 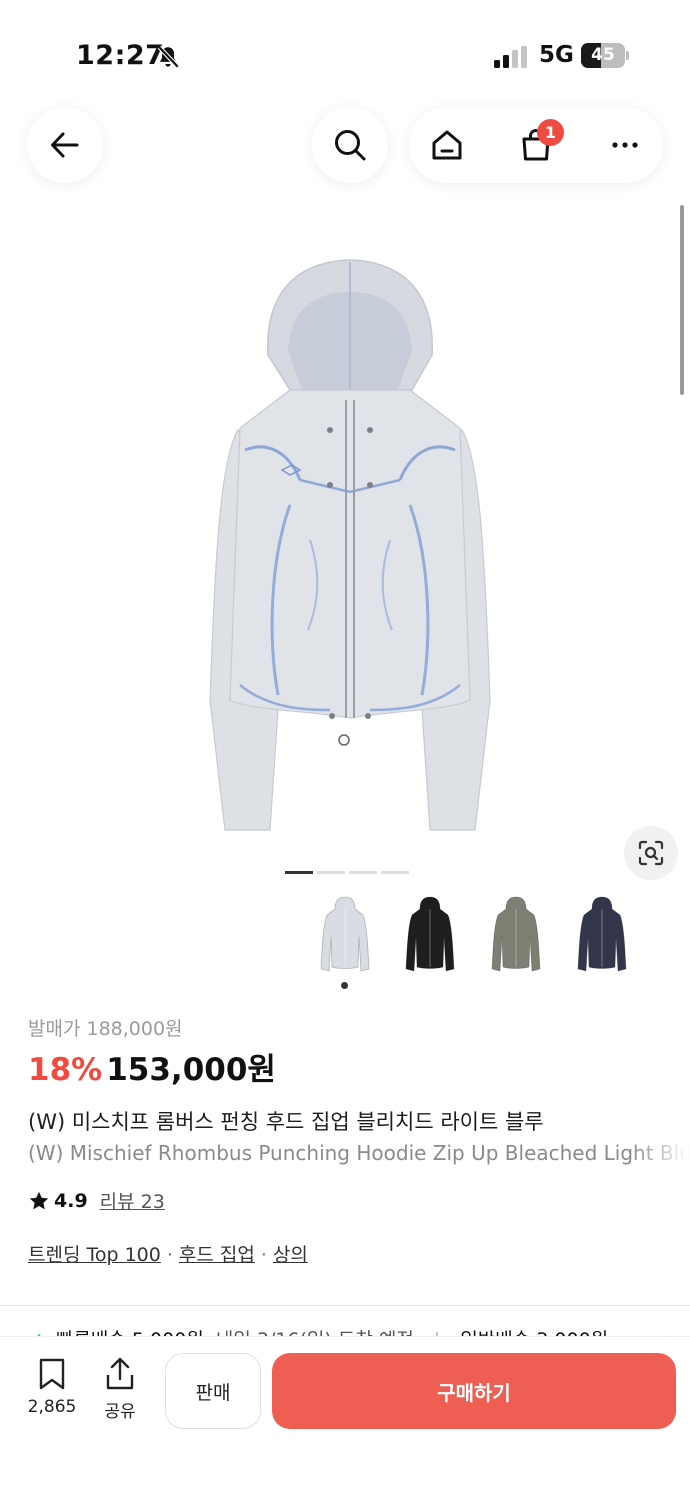 I want to click on image-search-button, so click(x=651, y=853).